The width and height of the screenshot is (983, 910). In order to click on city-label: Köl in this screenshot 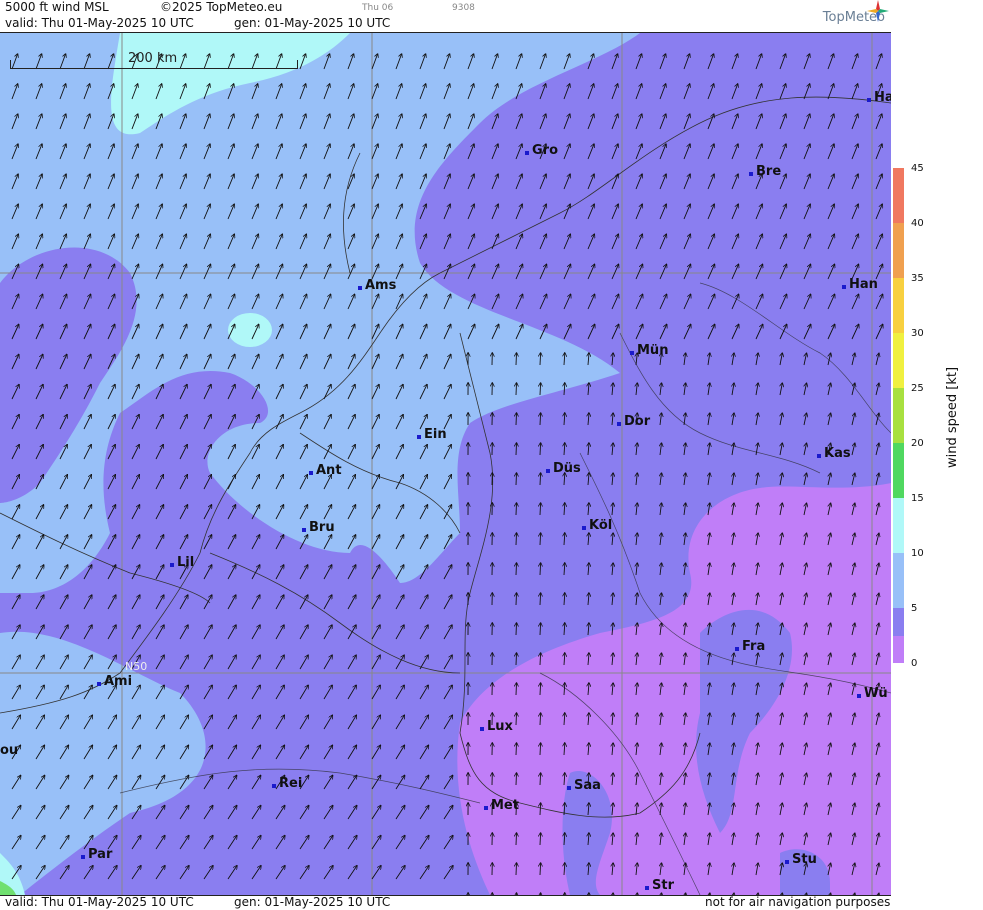, I will do `click(600, 525)`.